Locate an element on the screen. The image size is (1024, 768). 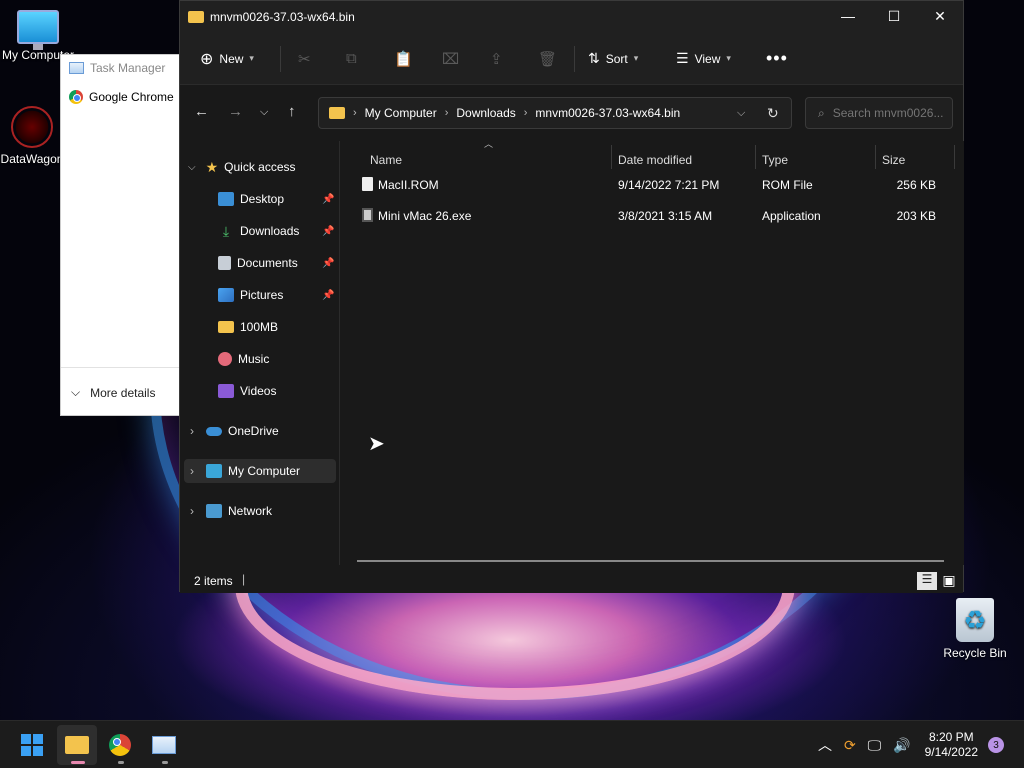
sort-button: ⇅ Sort ▾ is located at coordinates (613, 58).